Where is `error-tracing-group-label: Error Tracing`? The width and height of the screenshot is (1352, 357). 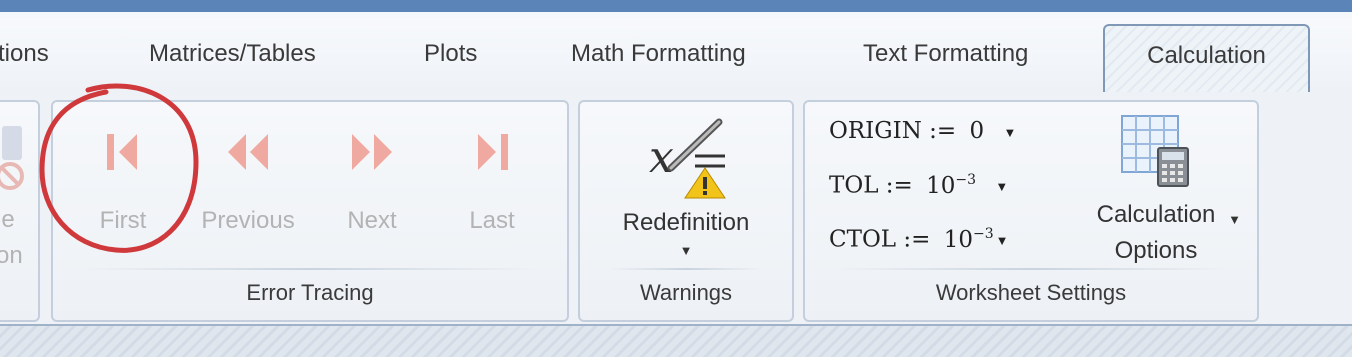 error-tracing-group-label: Error Tracing is located at coordinates (310, 292).